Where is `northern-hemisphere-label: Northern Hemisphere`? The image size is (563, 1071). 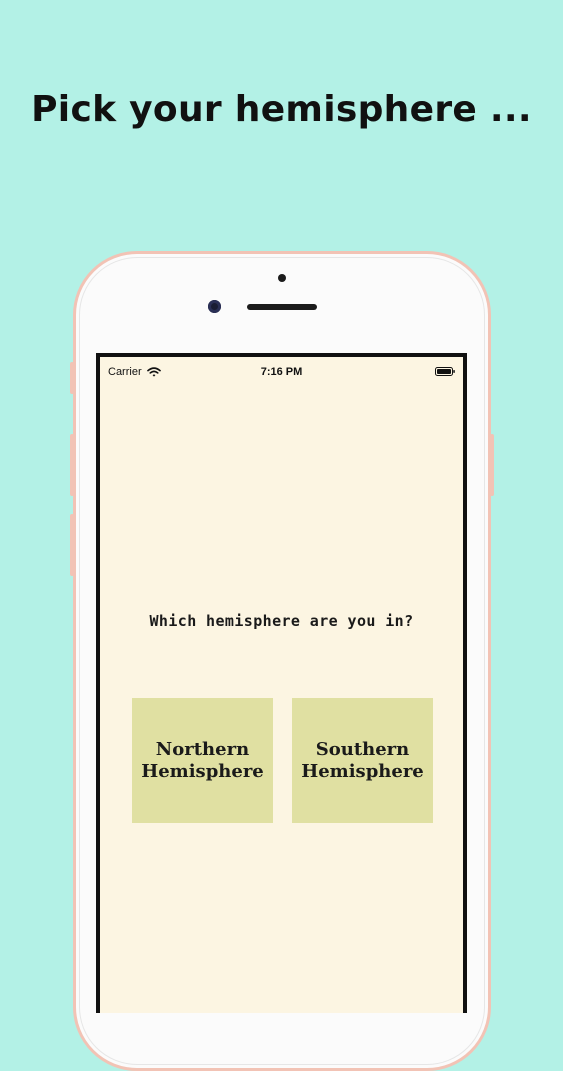
northern-hemisphere-label: Northern Hemisphere is located at coordinates (202, 760).